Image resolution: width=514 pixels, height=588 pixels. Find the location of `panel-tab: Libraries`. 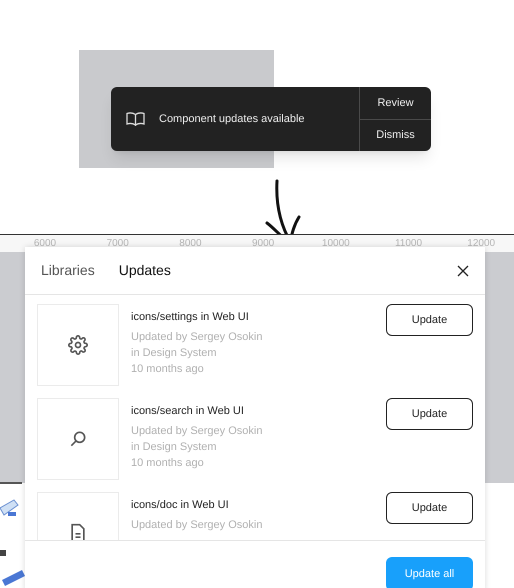

panel-tab: Libraries is located at coordinates (68, 270).